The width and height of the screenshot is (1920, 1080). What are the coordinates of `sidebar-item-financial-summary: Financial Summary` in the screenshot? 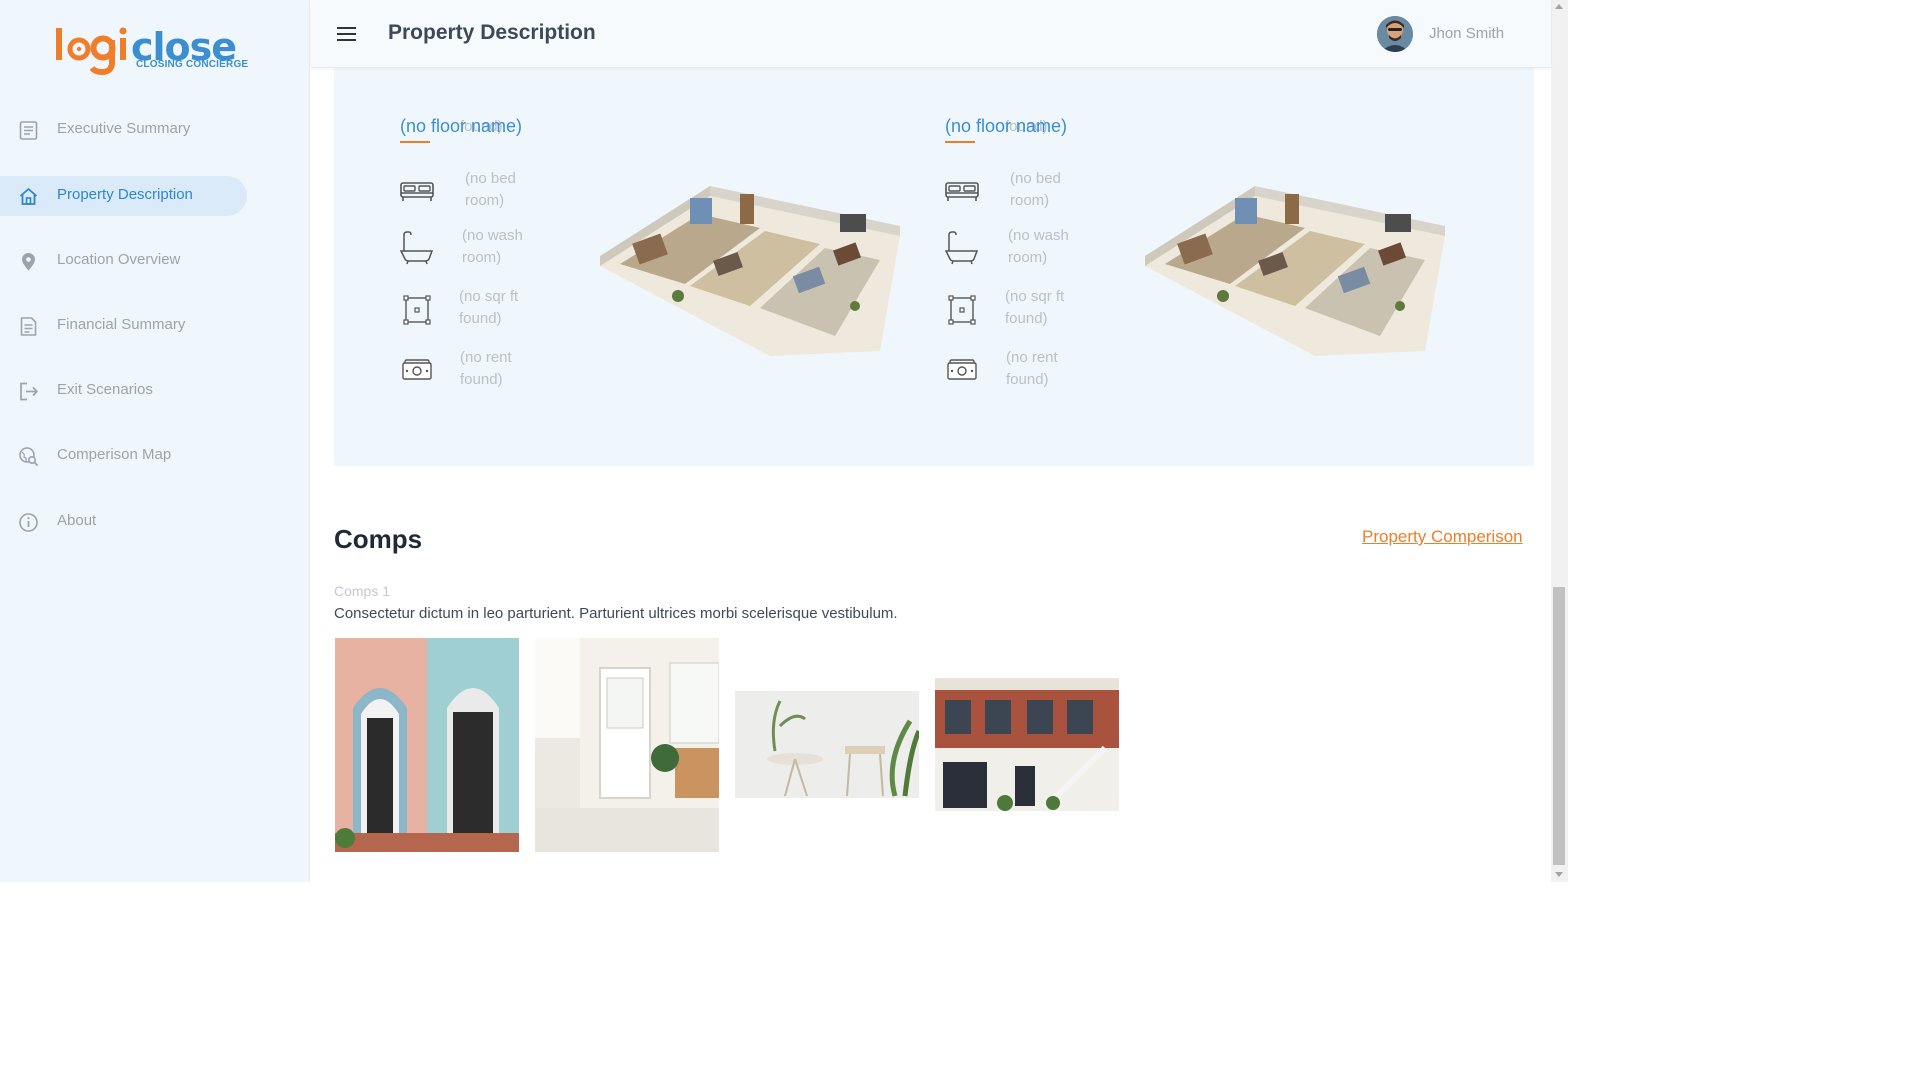 It's located at (123, 326).